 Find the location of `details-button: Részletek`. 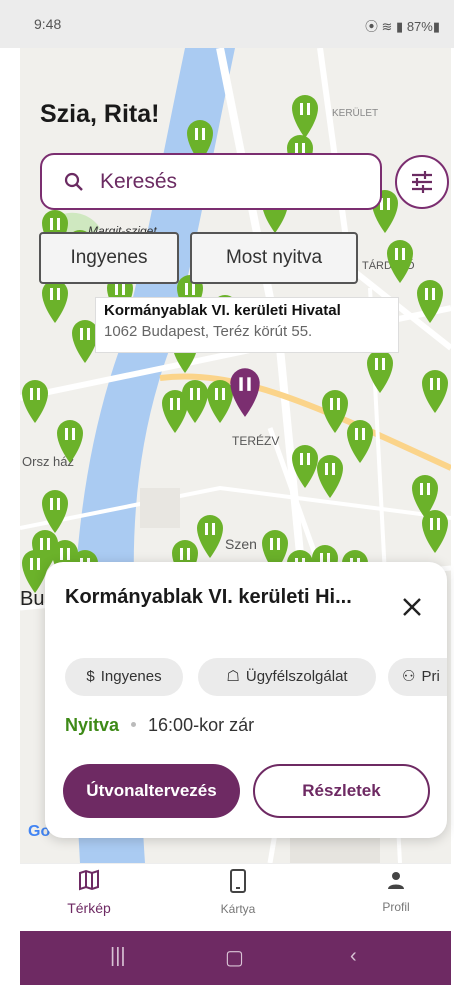

details-button: Részletek is located at coordinates (341, 791).